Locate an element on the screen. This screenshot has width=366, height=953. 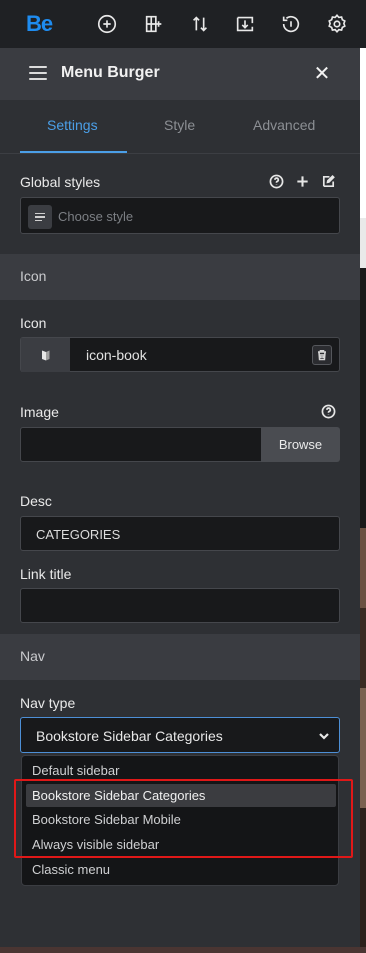
section-icon-header: Icon is located at coordinates (180, 277).